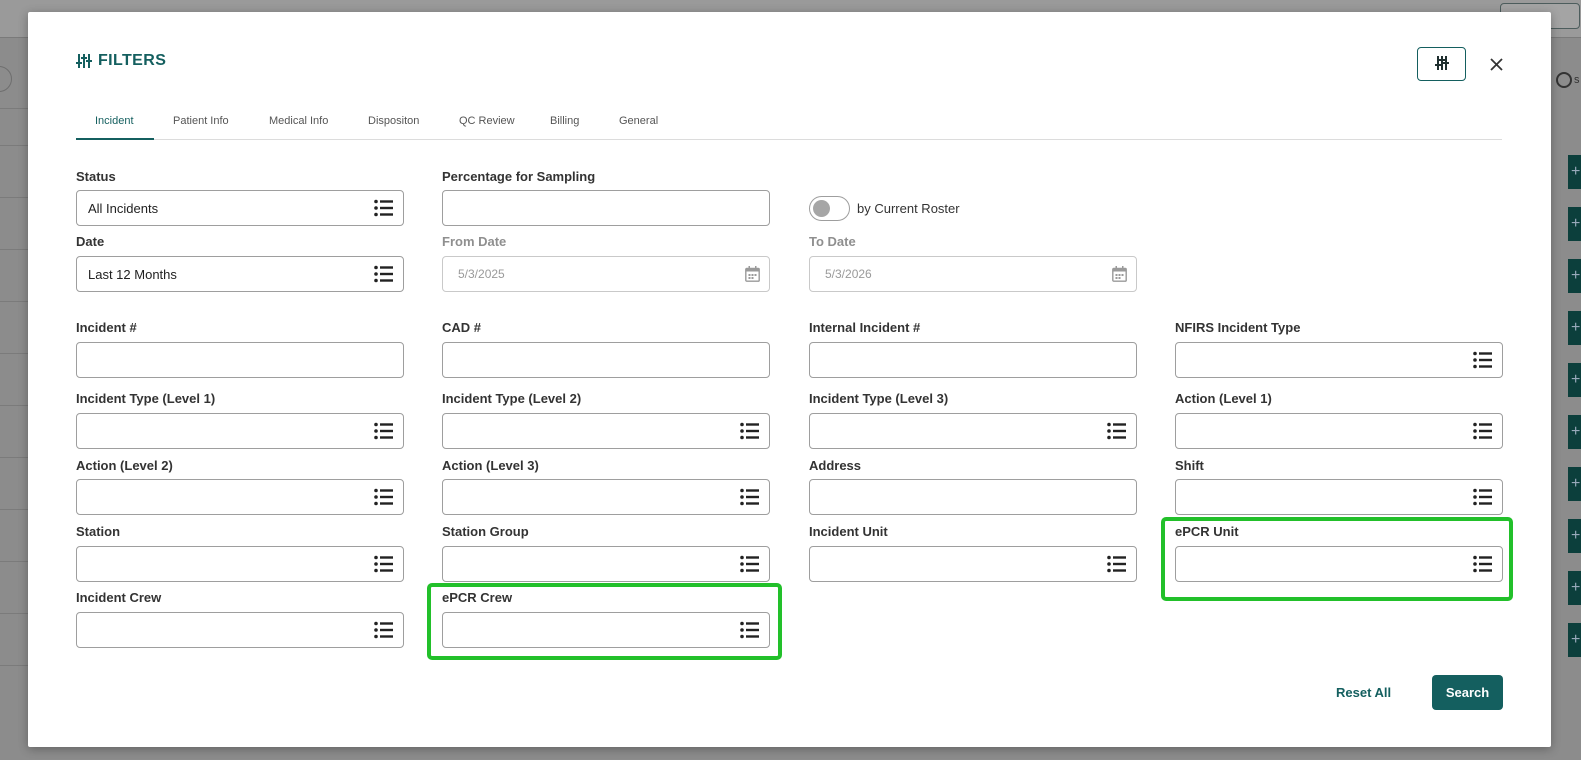 The width and height of the screenshot is (1581, 760). Describe the element at coordinates (240, 630) in the screenshot. I see `incident-crew-select` at that location.